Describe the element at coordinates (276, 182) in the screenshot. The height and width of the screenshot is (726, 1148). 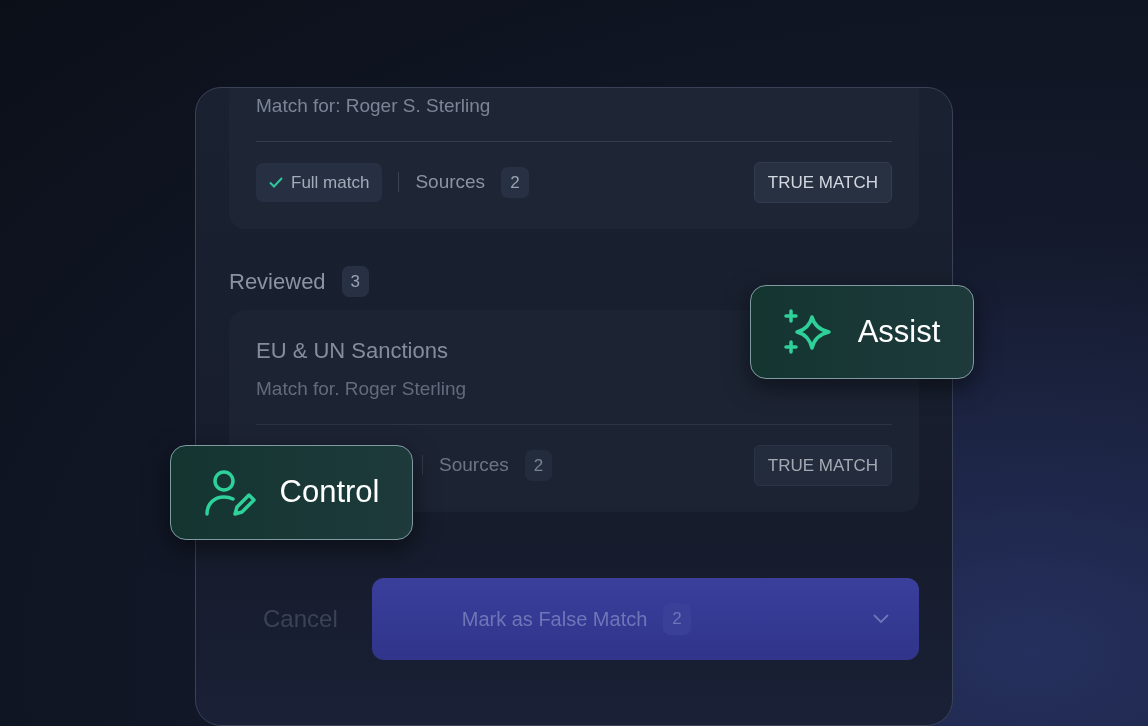
I see `check-icon` at that location.